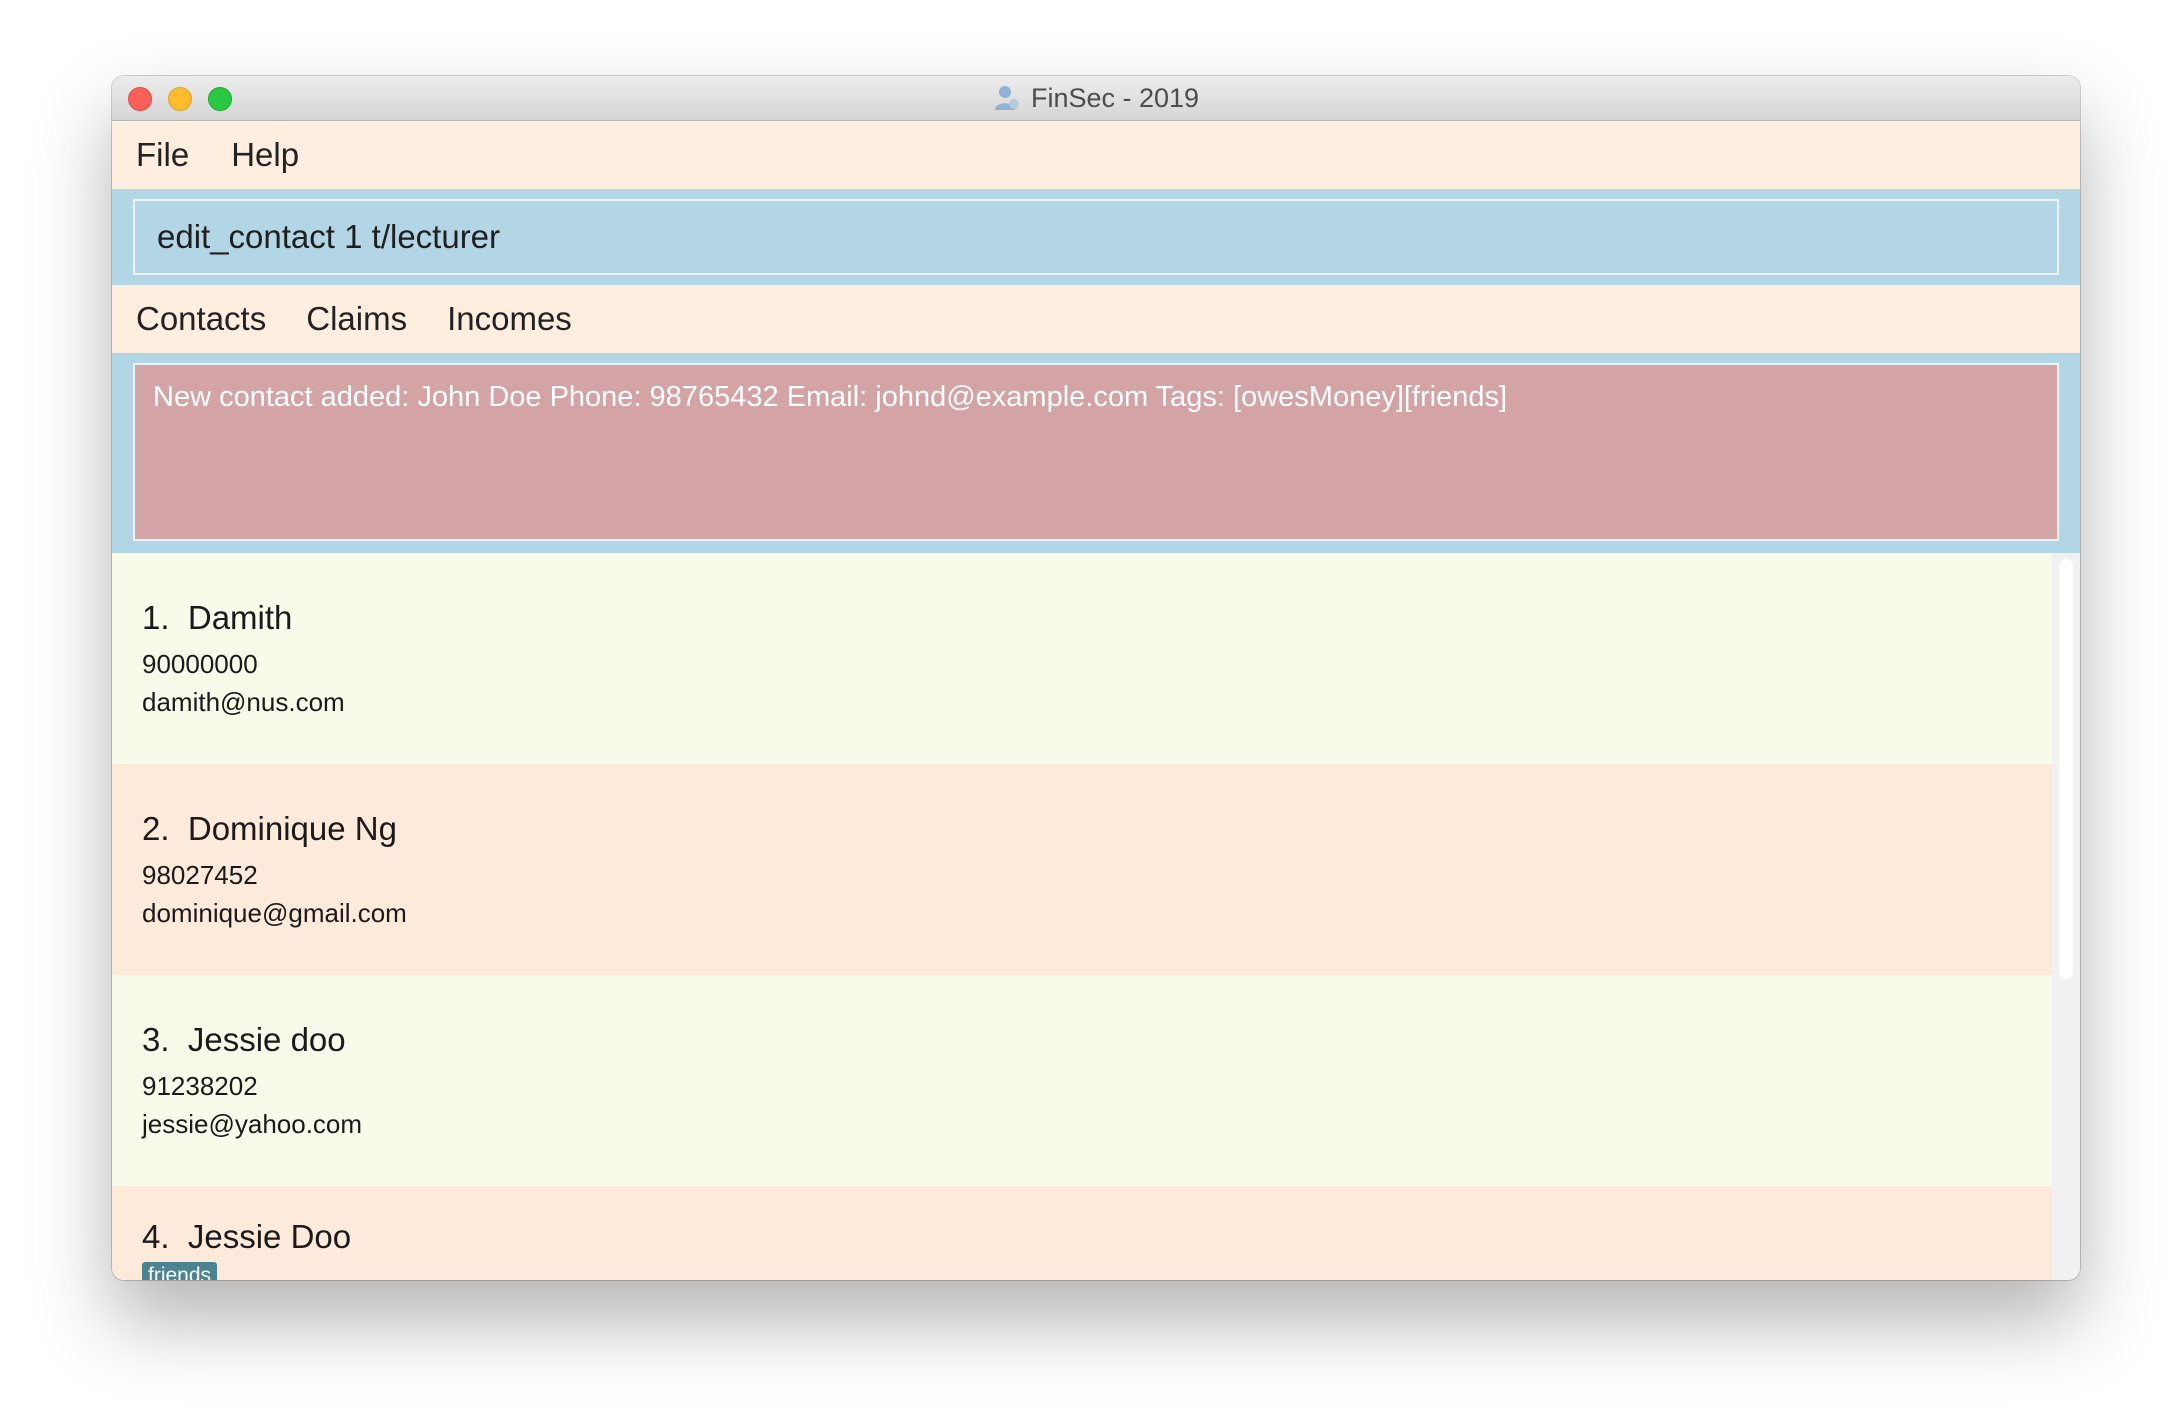 Image resolution: width=2184 pixels, height=1424 pixels. I want to click on contact-phone: 91238202, so click(200, 1086).